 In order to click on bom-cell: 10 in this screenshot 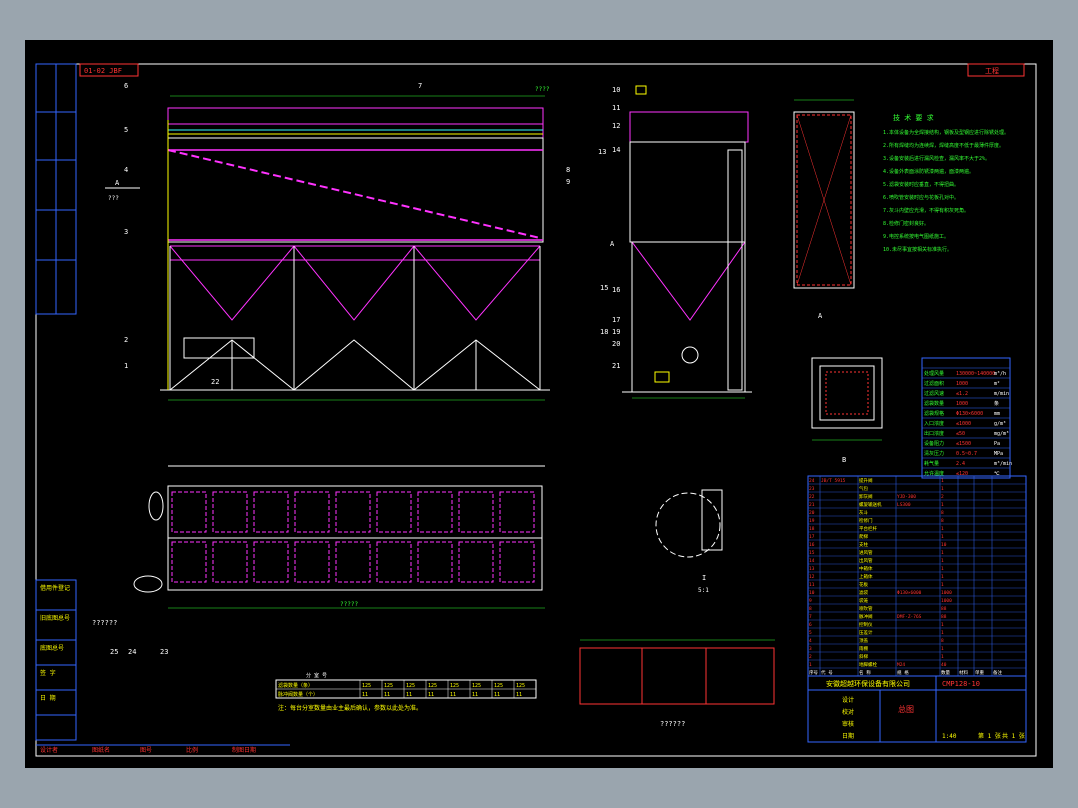, I will do `click(944, 545)`.